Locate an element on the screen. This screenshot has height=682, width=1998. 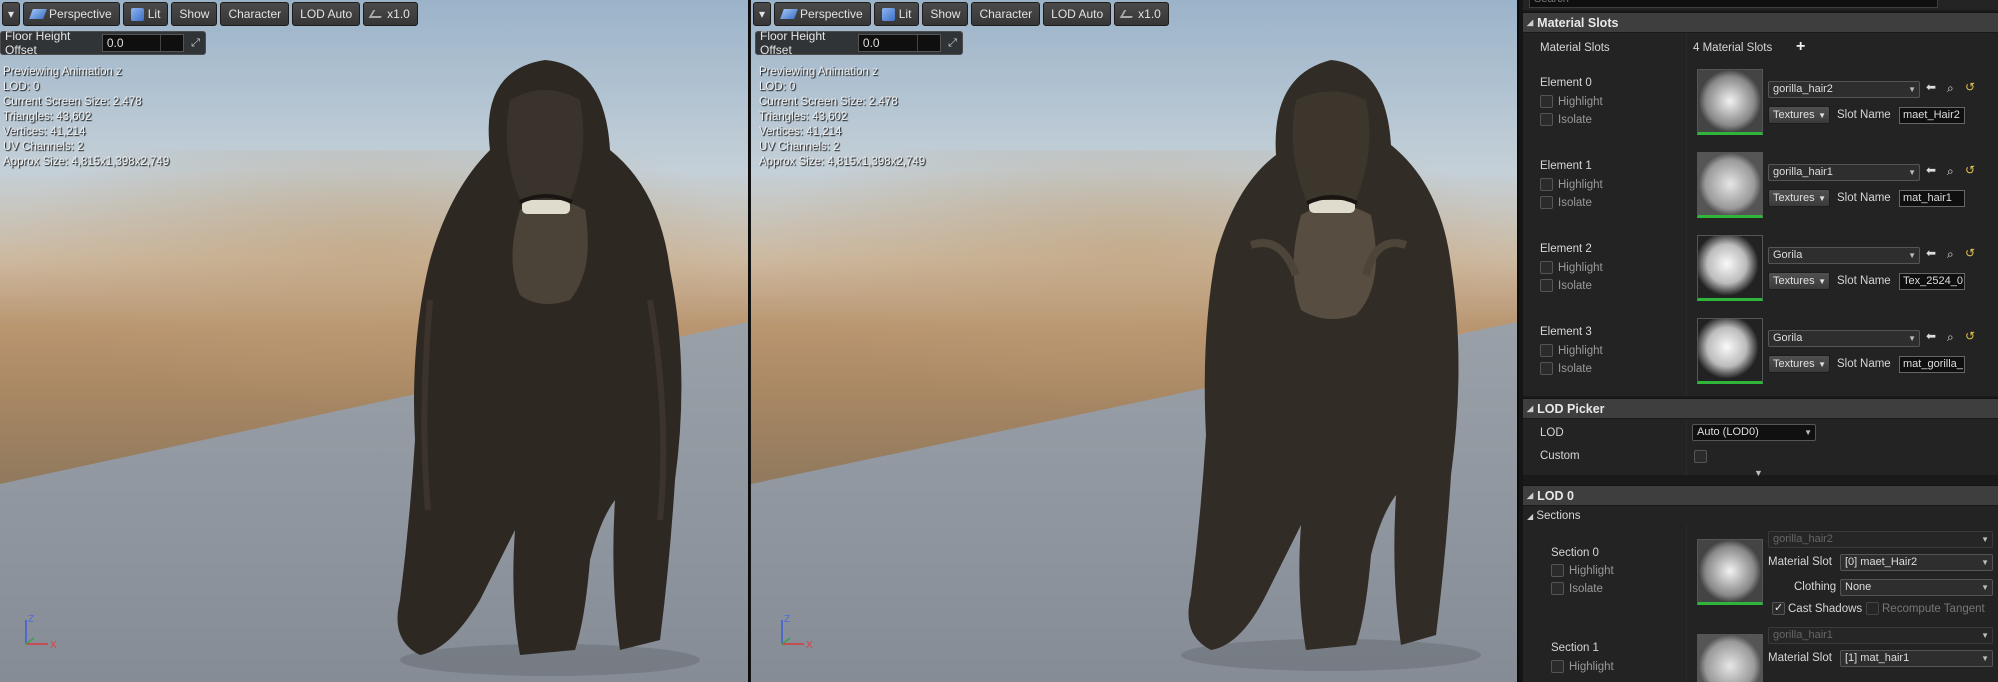
slot-name-input: mat_hair1 is located at coordinates (1932, 198).